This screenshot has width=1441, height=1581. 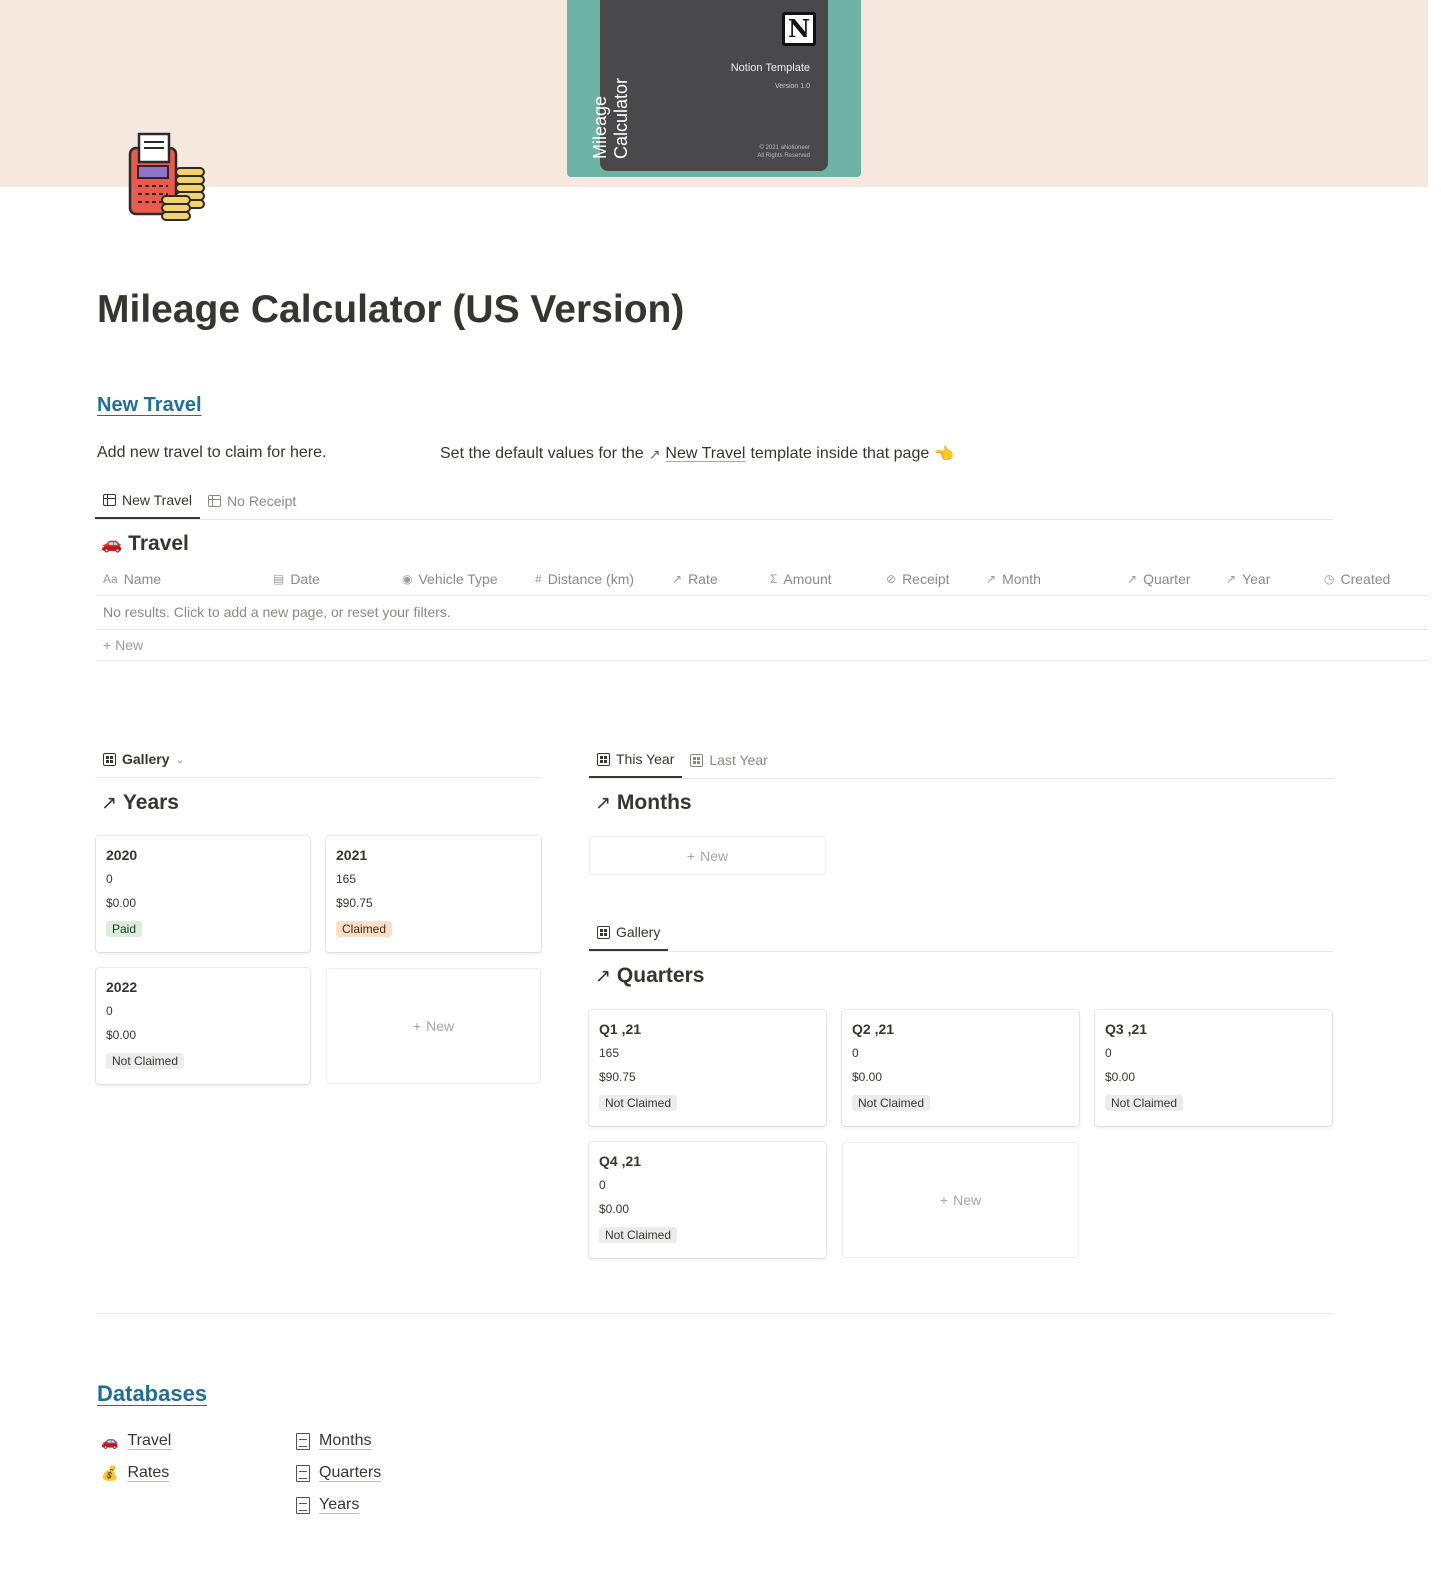 What do you see at coordinates (801, 579) in the screenshot?
I see `column-amount: Σ Amount` at bounding box center [801, 579].